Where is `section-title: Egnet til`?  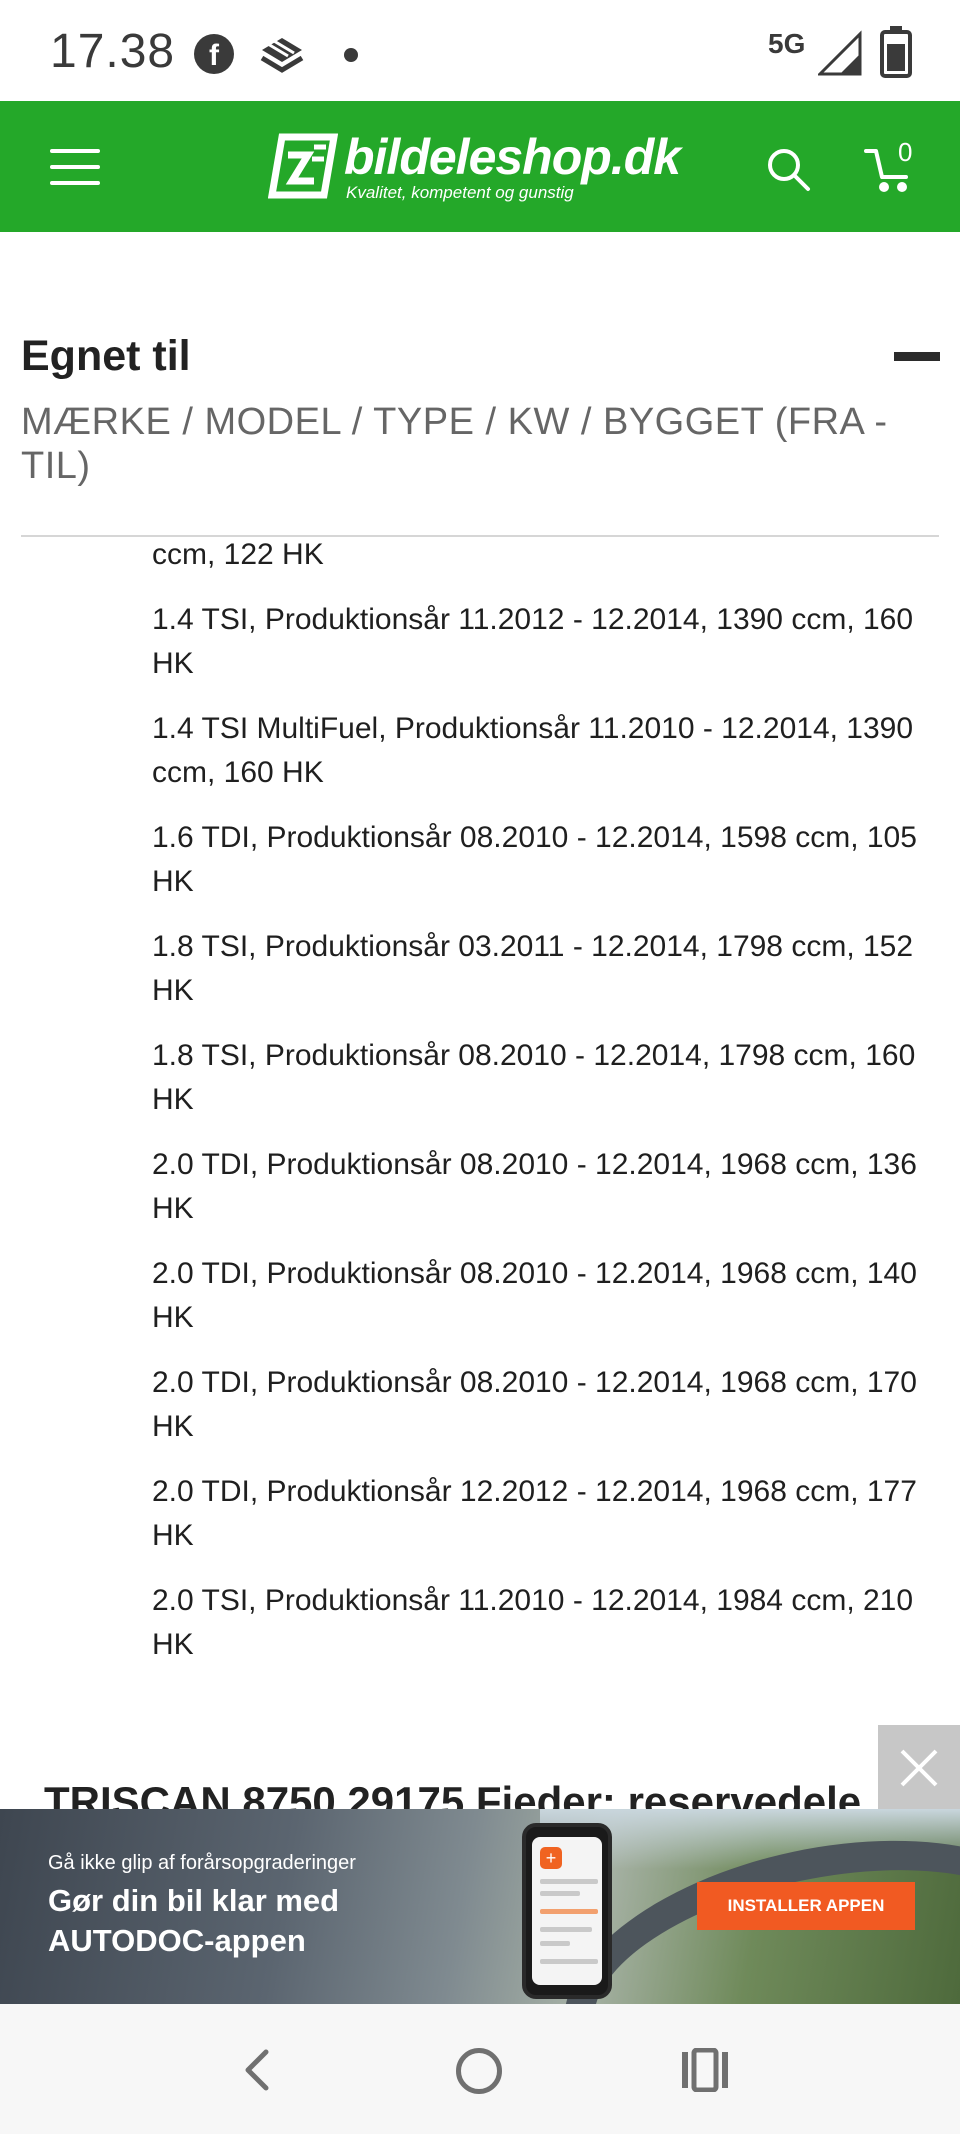 section-title: Egnet til is located at coordinates (106, 356).